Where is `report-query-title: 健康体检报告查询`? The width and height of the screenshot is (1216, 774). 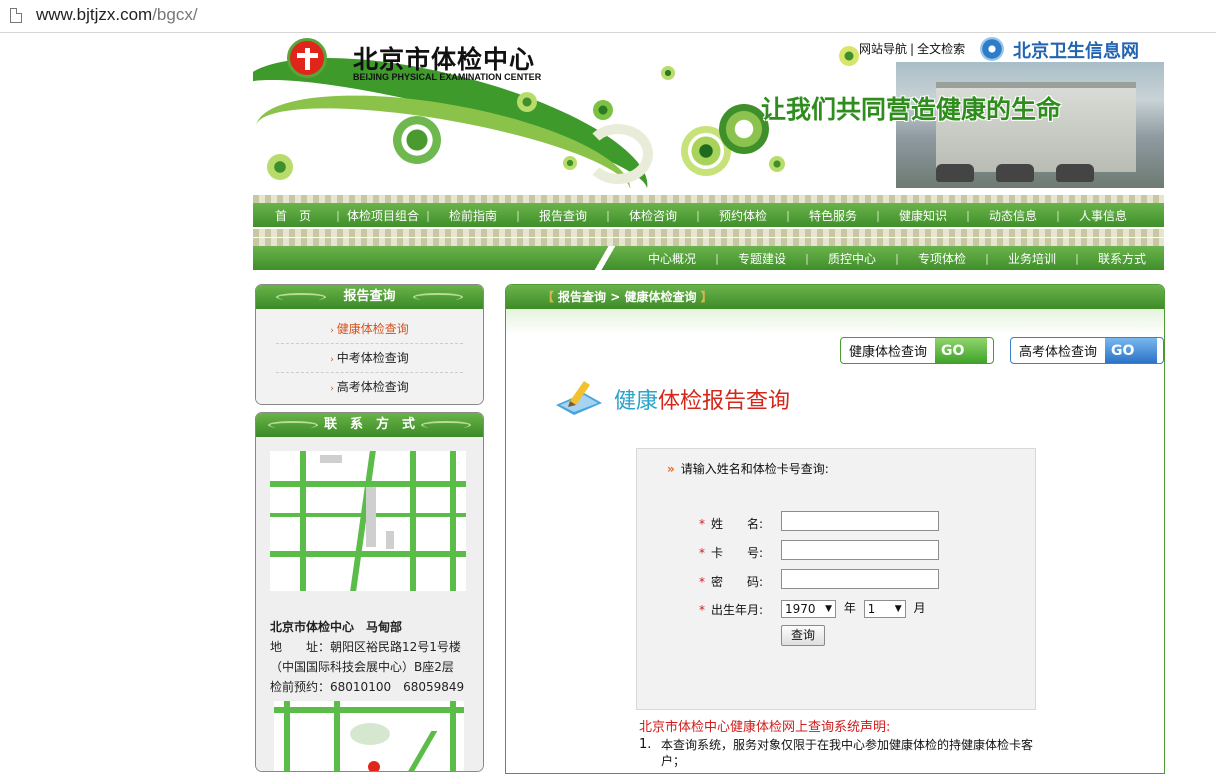 report-query-title: 健康体检报告查询 is located at coordinates (702, 401).